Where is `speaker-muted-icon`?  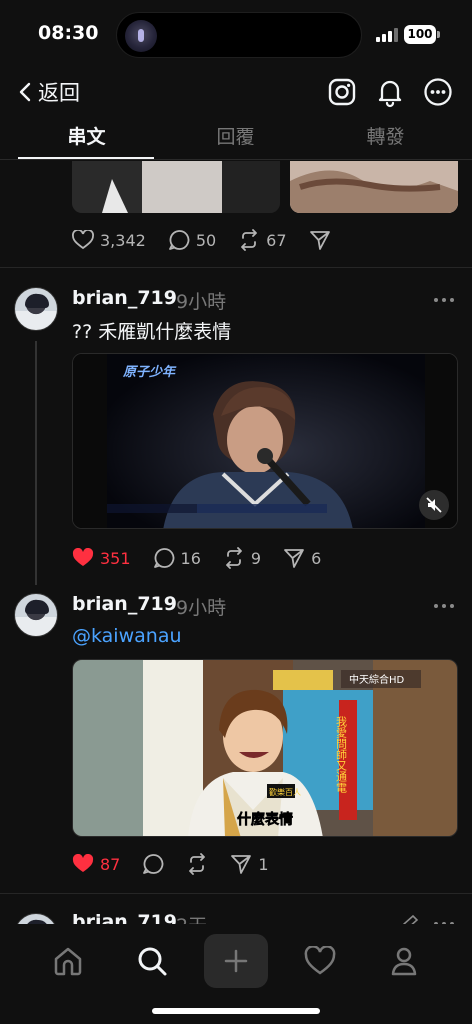 speaker-muted-icon is located at coordinates (434, 505).